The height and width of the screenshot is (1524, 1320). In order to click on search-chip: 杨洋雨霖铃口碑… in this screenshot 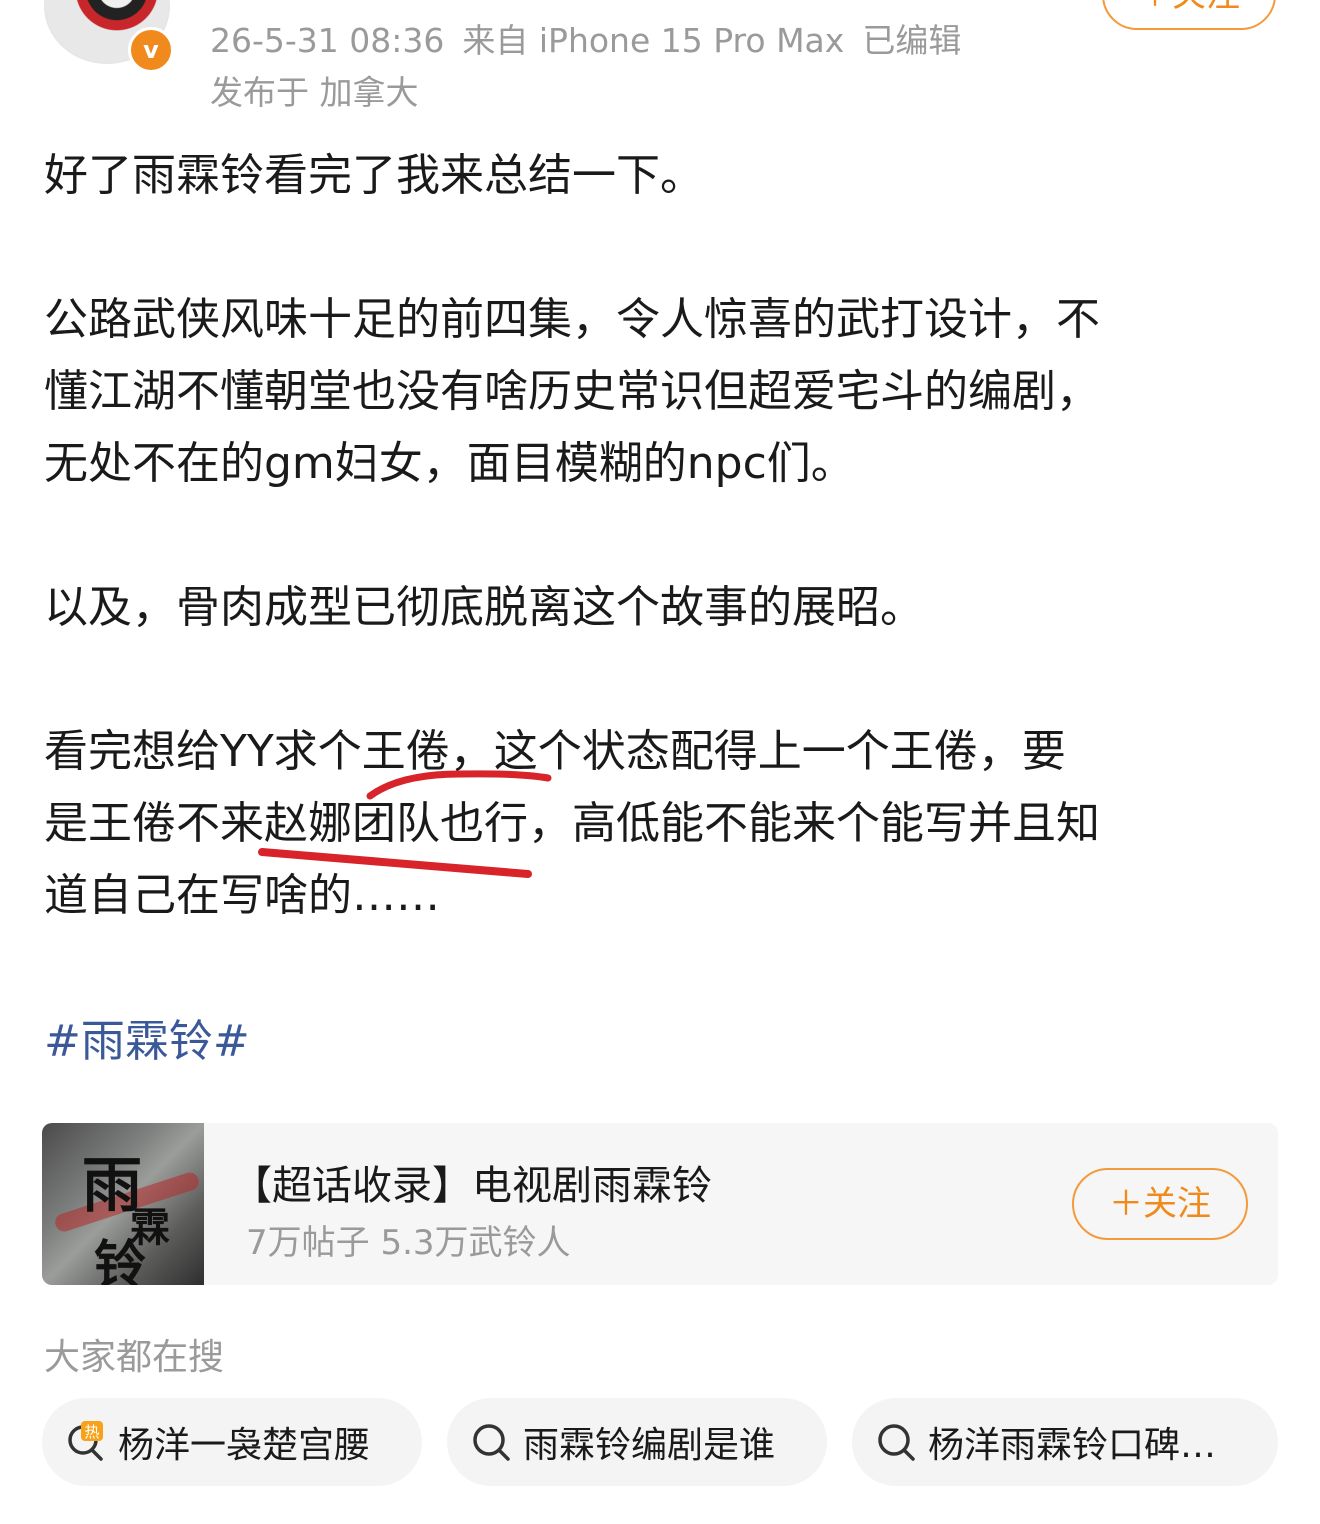, I will do `click(1065, 1442)`.